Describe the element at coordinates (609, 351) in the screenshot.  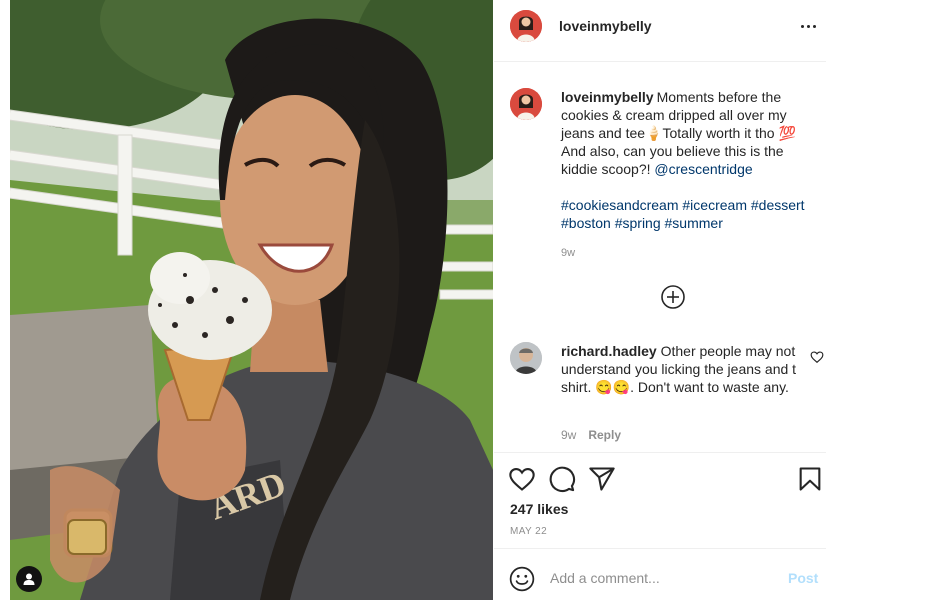
I see `commenter-username: richard.hadley` at that location.